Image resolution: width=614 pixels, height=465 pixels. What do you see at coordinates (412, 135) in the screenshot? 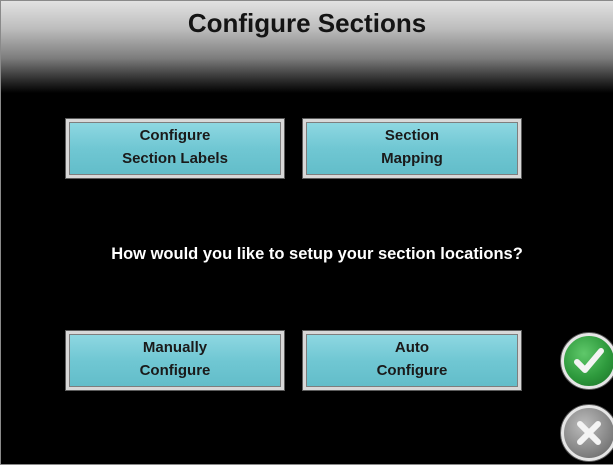
I see `button-label-line1: Section` at bounding box center [412, 135].